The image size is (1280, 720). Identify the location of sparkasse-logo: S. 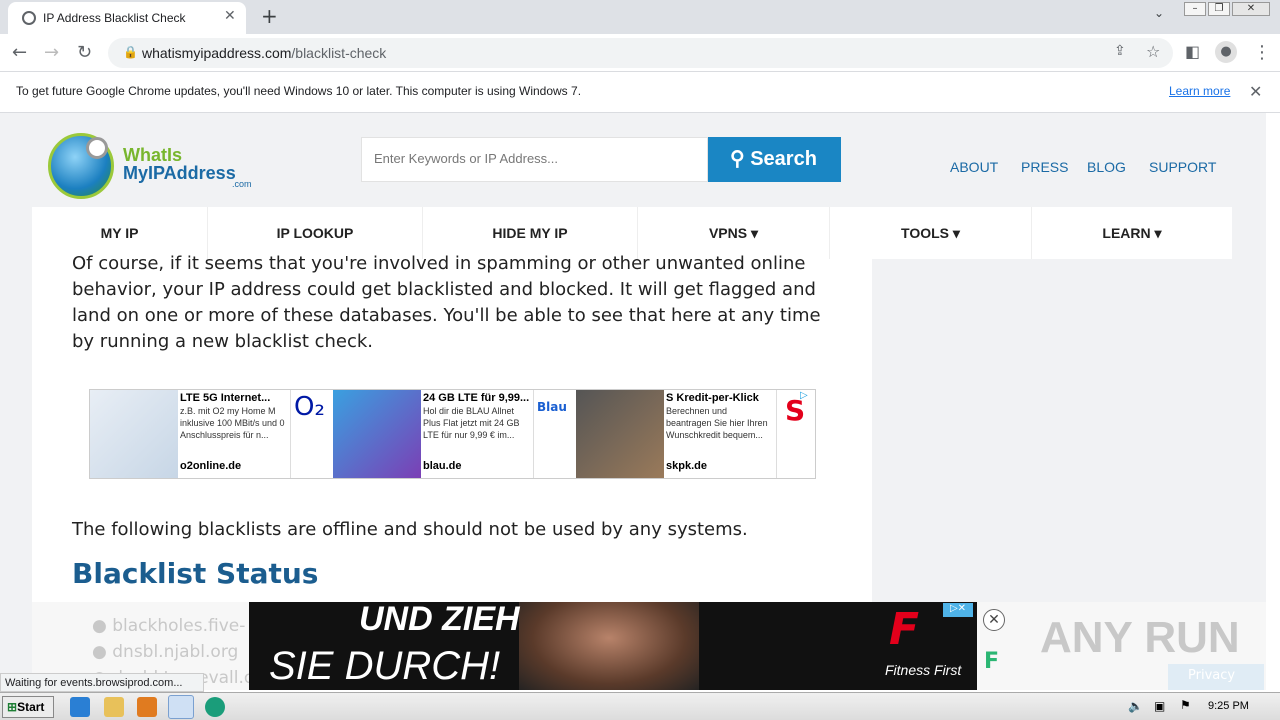
(796, 434).